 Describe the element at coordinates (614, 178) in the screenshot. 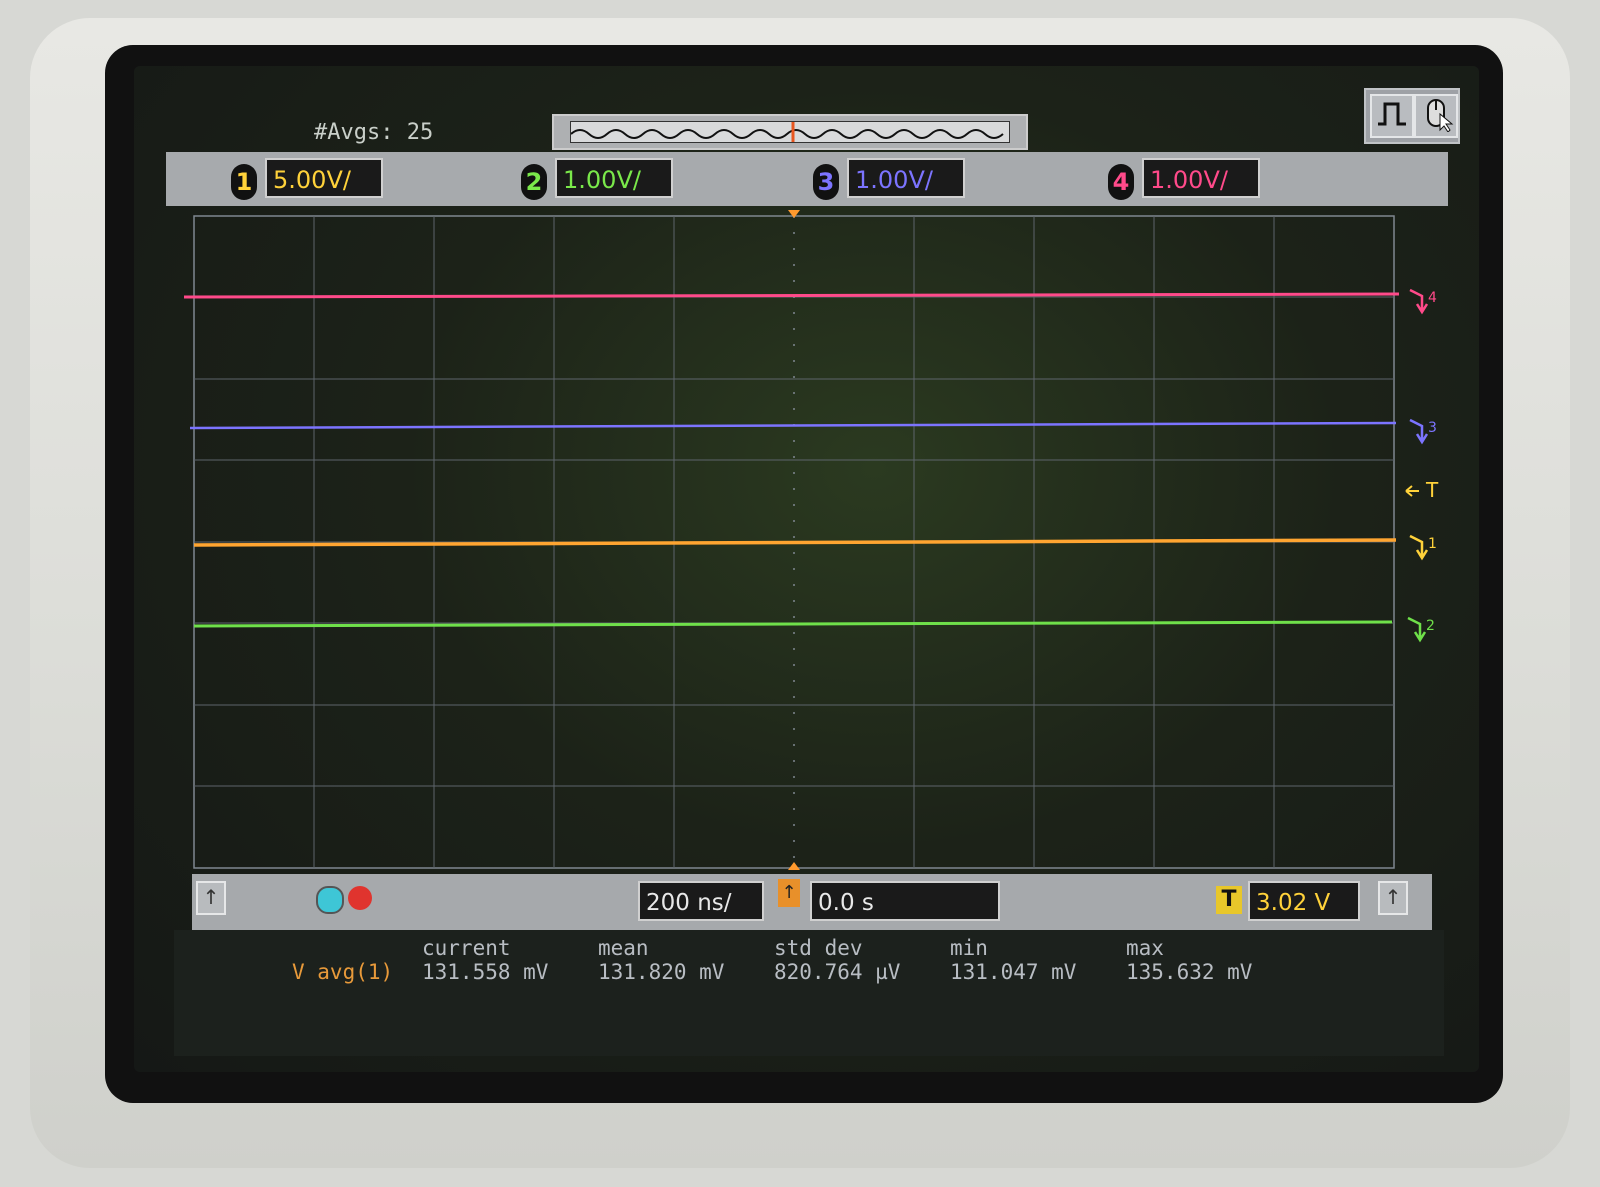

I see `channel-2-scale-value: 1.00V/` at that location.